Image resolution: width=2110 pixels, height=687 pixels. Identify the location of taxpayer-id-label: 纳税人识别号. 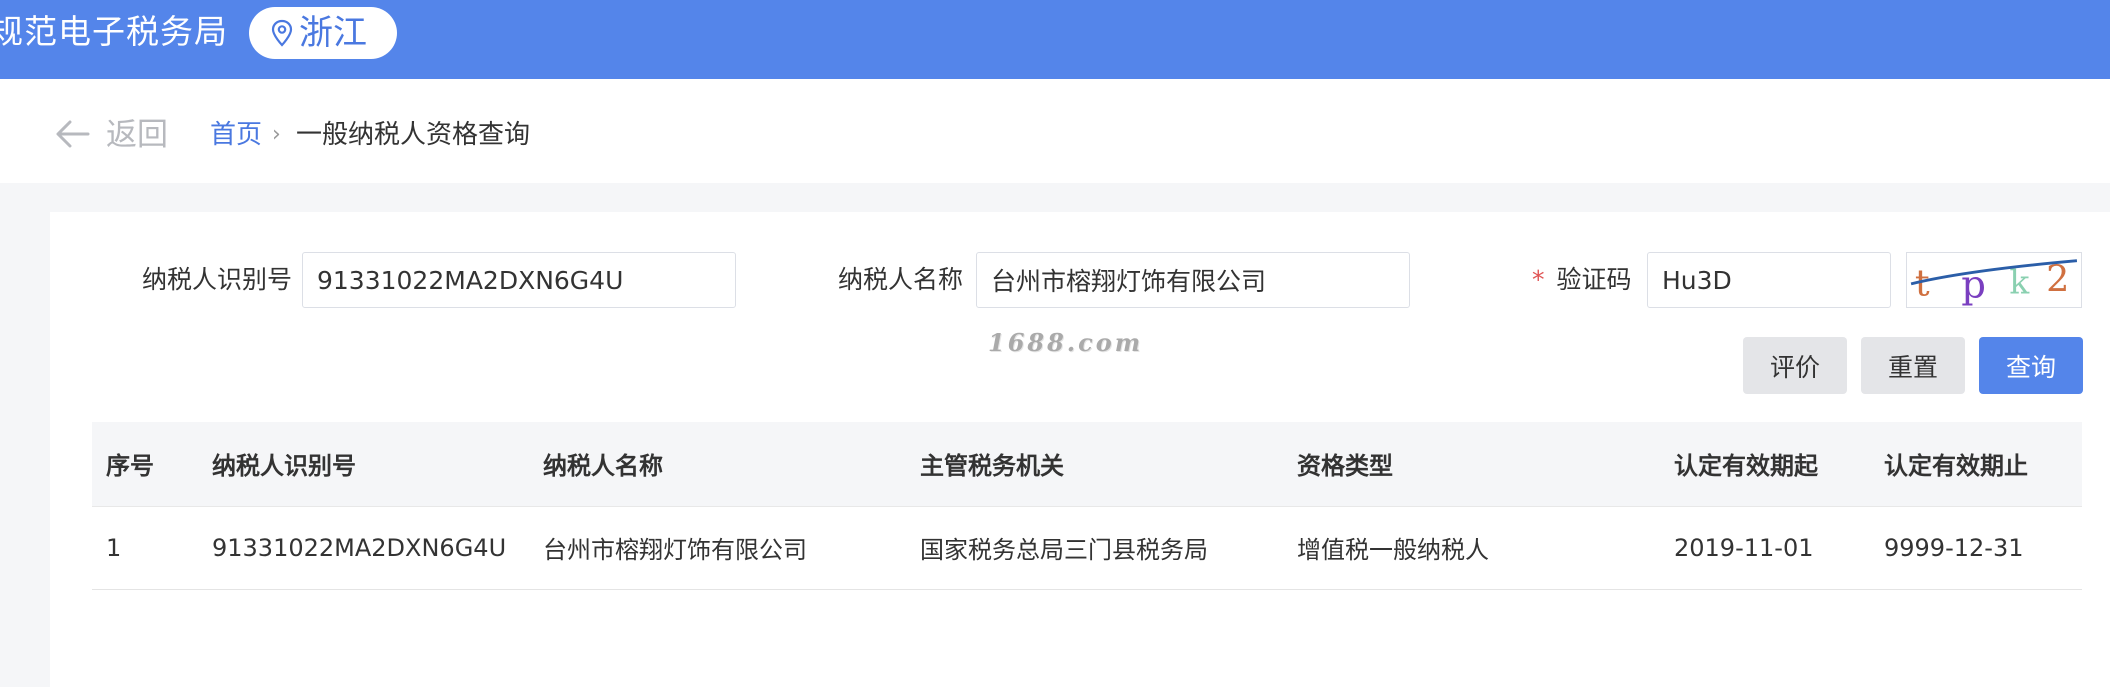
(217, 279).